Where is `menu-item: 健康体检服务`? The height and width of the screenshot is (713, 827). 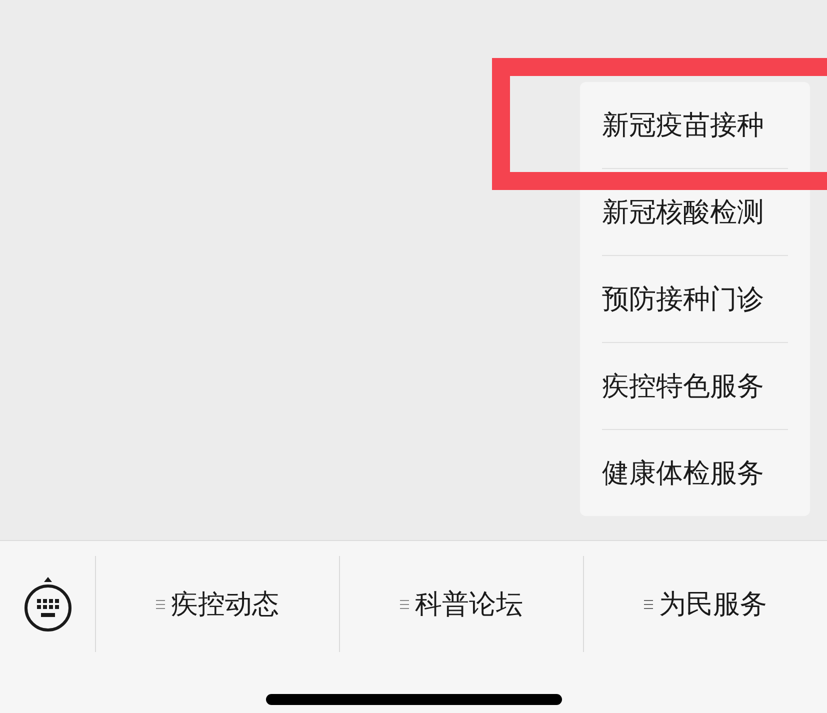
menu-item: 健康体检服务 is located at coordinates (683, 473).